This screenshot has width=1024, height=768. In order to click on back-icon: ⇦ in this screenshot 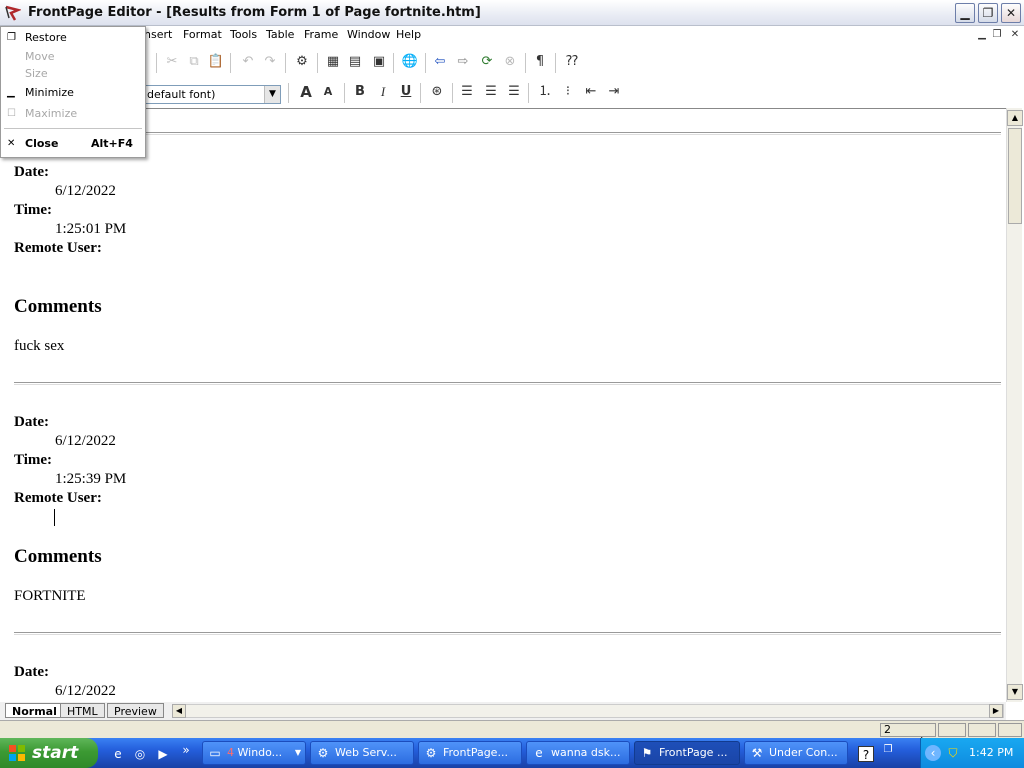, I will do `click(440, 62)`.